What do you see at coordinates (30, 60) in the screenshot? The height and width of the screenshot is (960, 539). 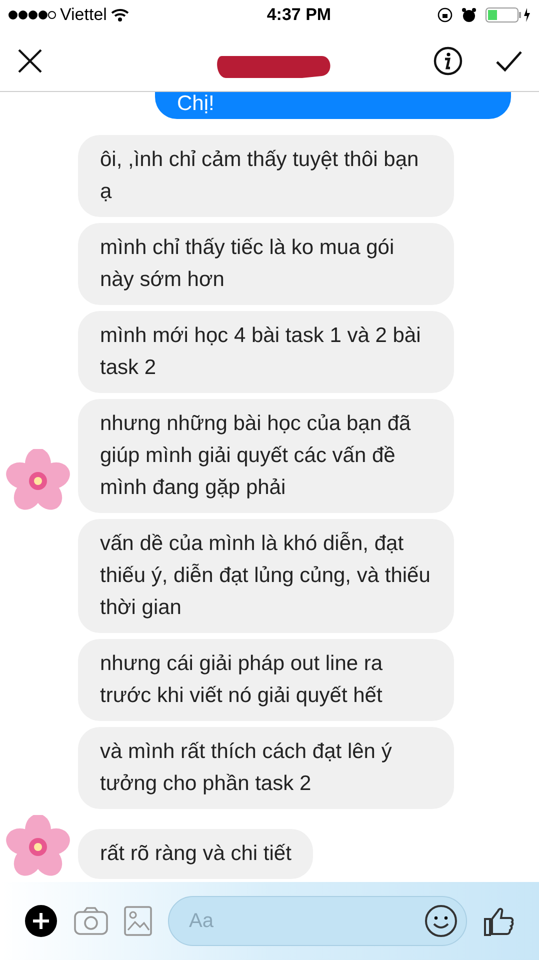 I see `close-icon` at bounding box center [30, 60].